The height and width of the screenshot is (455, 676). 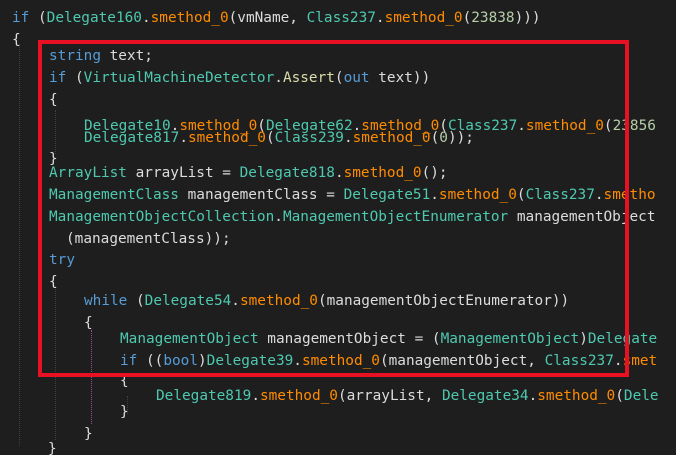 I want to click on code-token: (managementClass));, so click(x=148, y=239).